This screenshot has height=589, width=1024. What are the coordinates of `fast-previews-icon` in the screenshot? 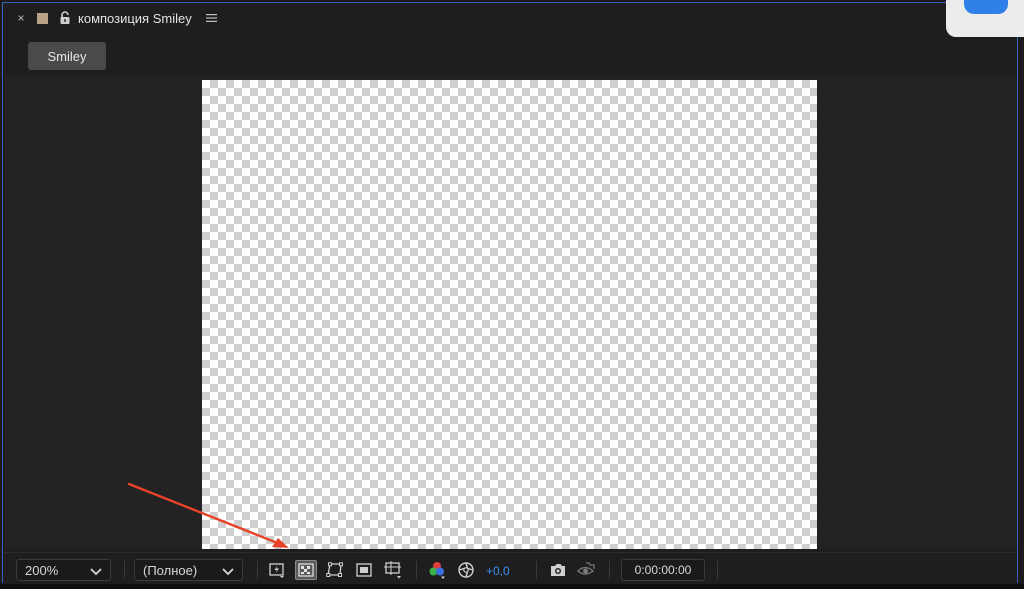 It's located at (276, 570).